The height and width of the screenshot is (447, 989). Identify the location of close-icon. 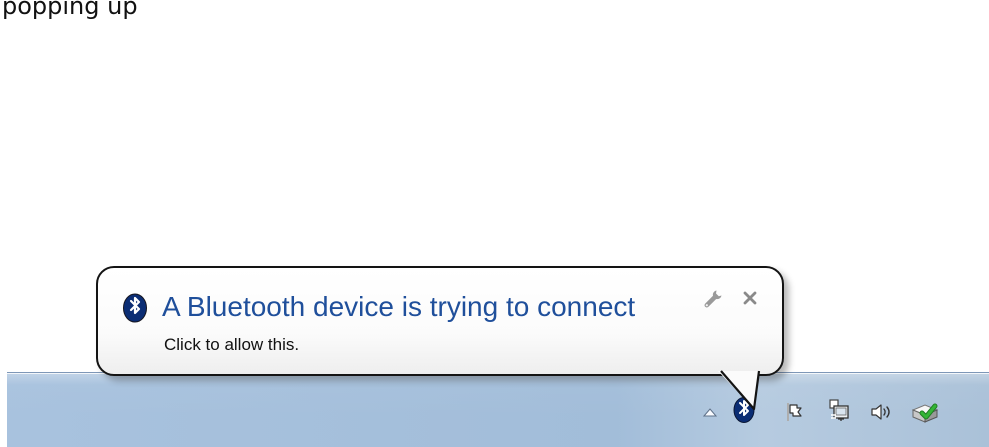
(750, 298).